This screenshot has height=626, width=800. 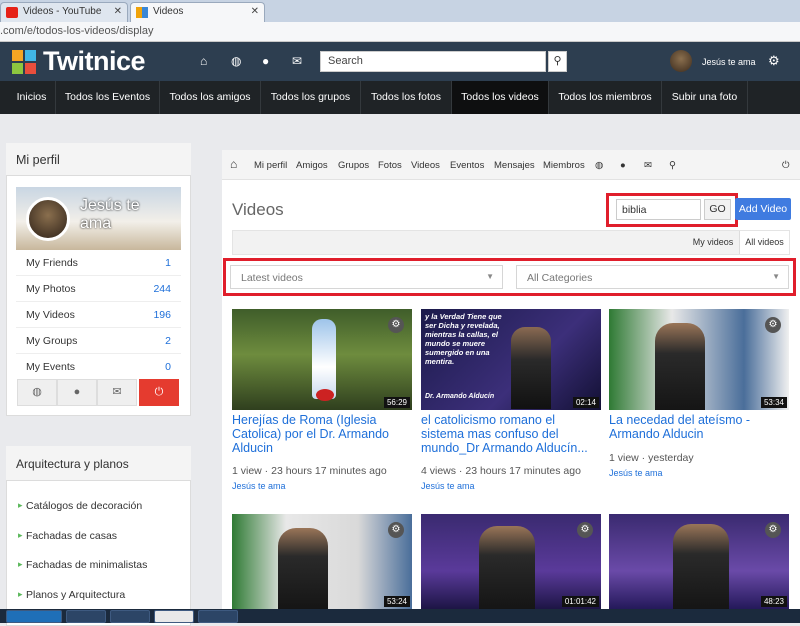 I want to click on video-thumbnail: ⚙ 56:29, so click(x=322, y=359).